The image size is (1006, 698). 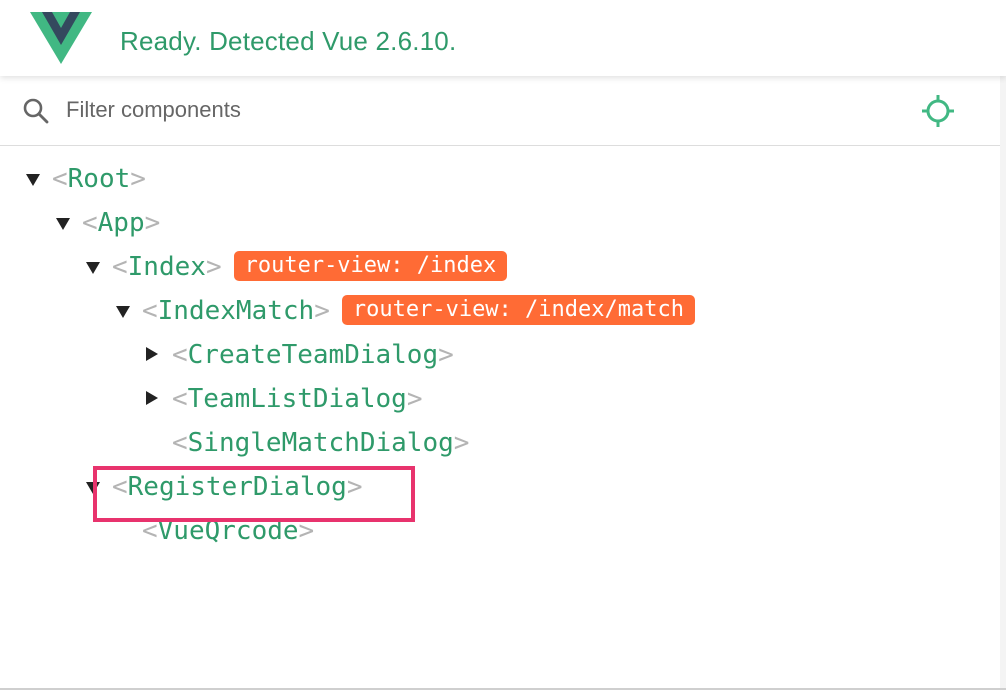 I want to click on tree-node-indexmatch: <IndexMatch> router-view: /index/match, so click(x=405, y=311).